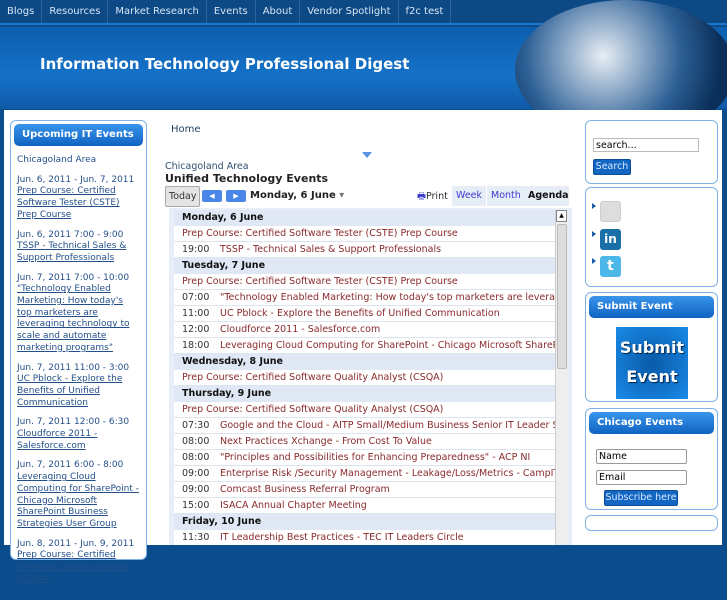 Image resolution: width=727 pixels, height=600 pixels. I want to click on event-time: 18:00, so click(196, 345).